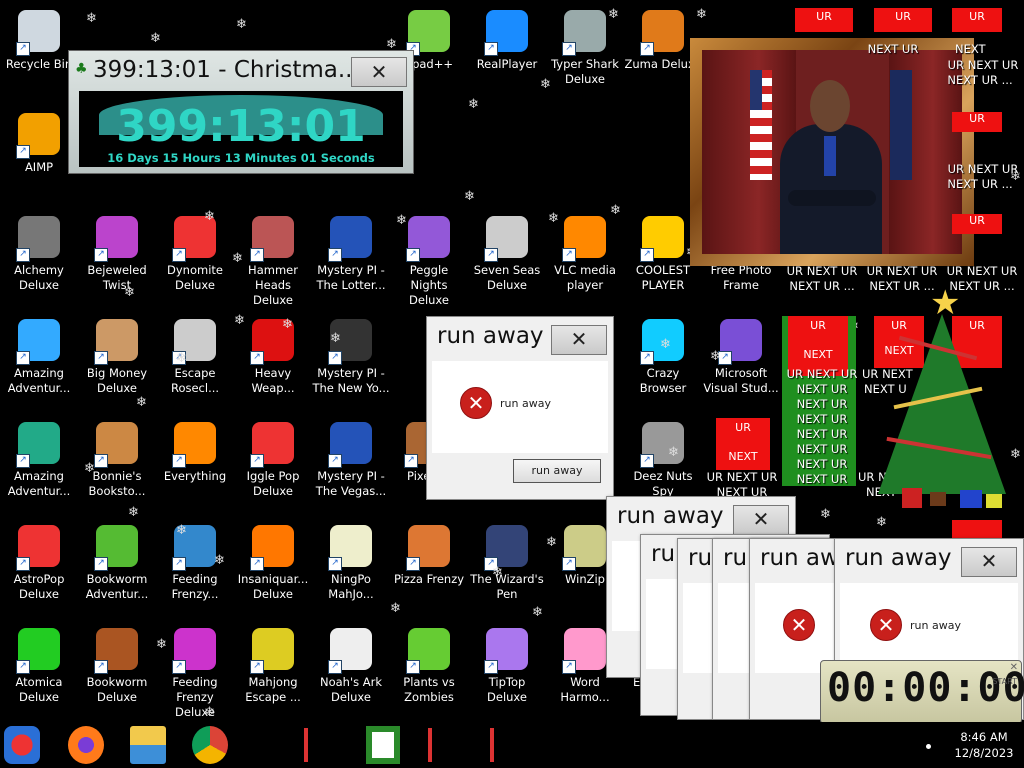 The height and width of the screenshot is (768, 1024). What do you see at coordinates (743, 444) in the screenshot?
I see `ur-window: UR NEXT` at bounding box center [743, 444].